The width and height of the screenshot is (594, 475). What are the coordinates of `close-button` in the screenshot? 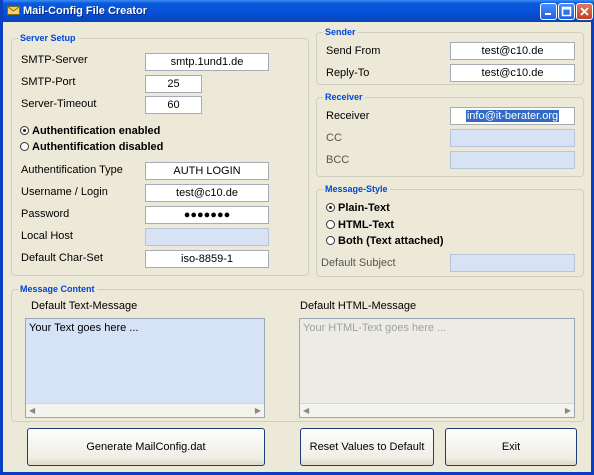 It's located at (584, 11).